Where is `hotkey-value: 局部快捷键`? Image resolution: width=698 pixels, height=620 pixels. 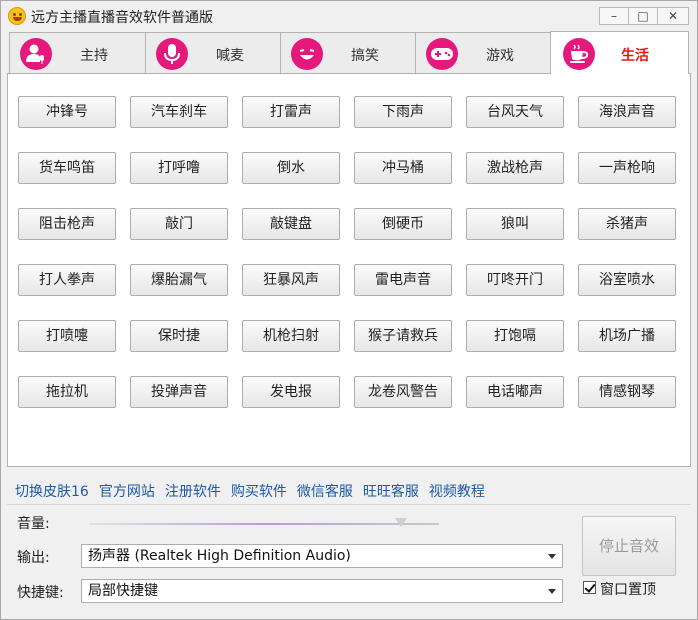 hotkey-value: 局部快捷键 is located at coordinates (123, 591).